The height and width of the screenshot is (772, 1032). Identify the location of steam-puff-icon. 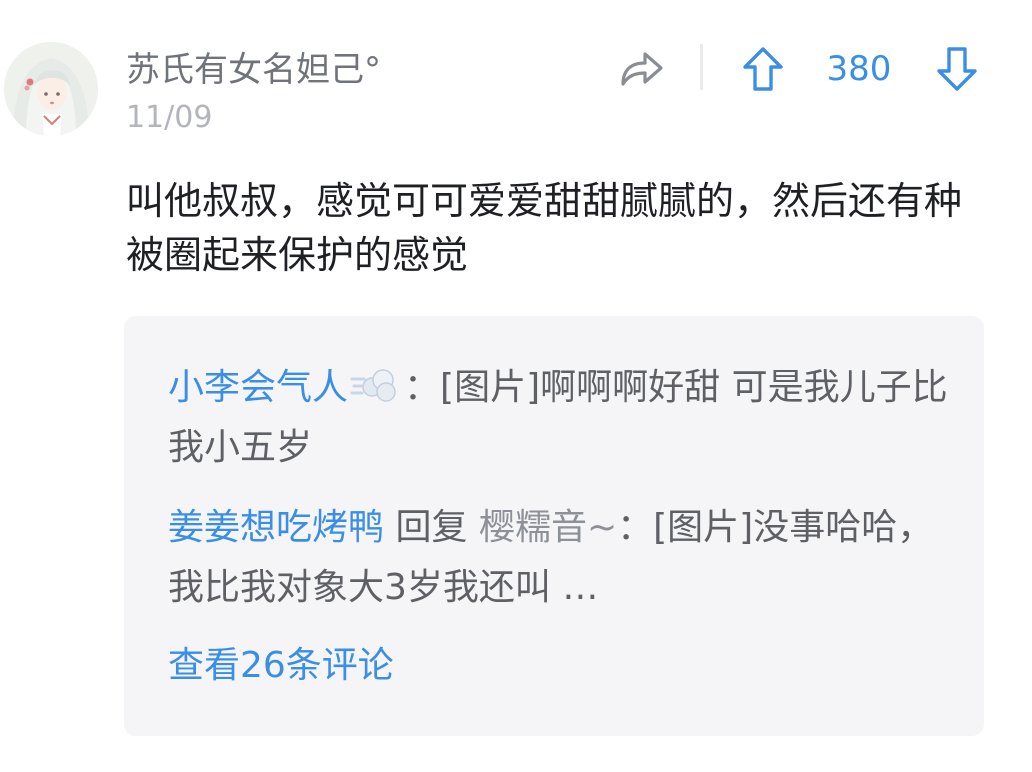
(374, 384).